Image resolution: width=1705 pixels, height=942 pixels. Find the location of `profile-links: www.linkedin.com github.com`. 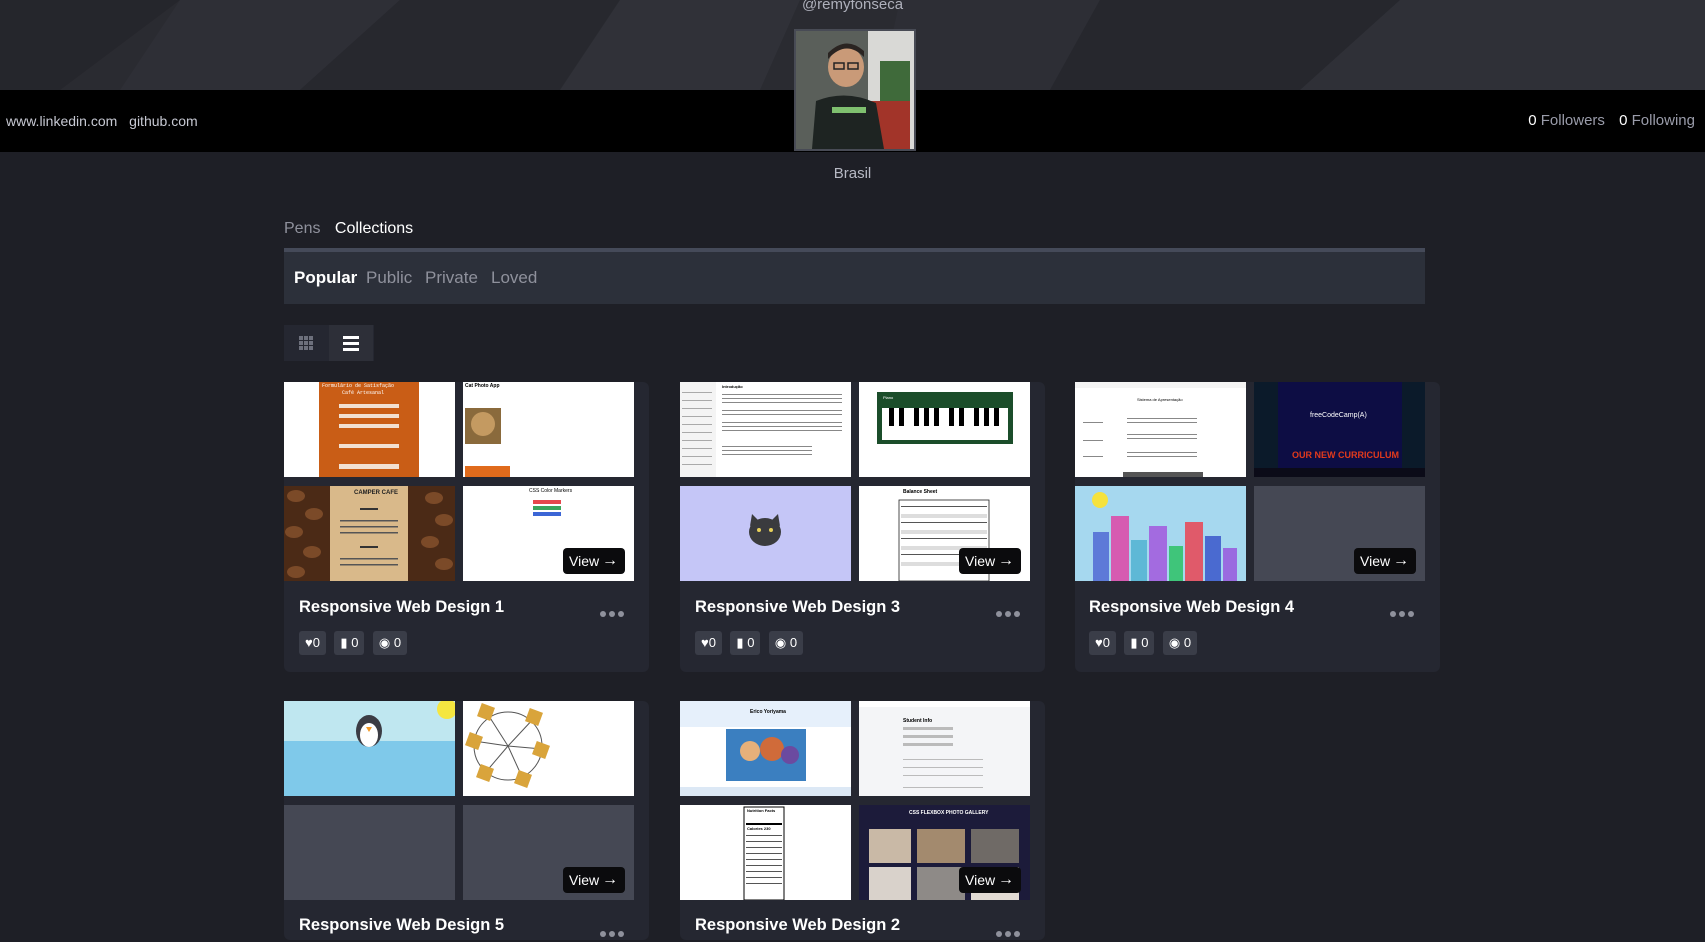

profile-links: www.linkedin.com github.com is located at coordinates (106, 121).